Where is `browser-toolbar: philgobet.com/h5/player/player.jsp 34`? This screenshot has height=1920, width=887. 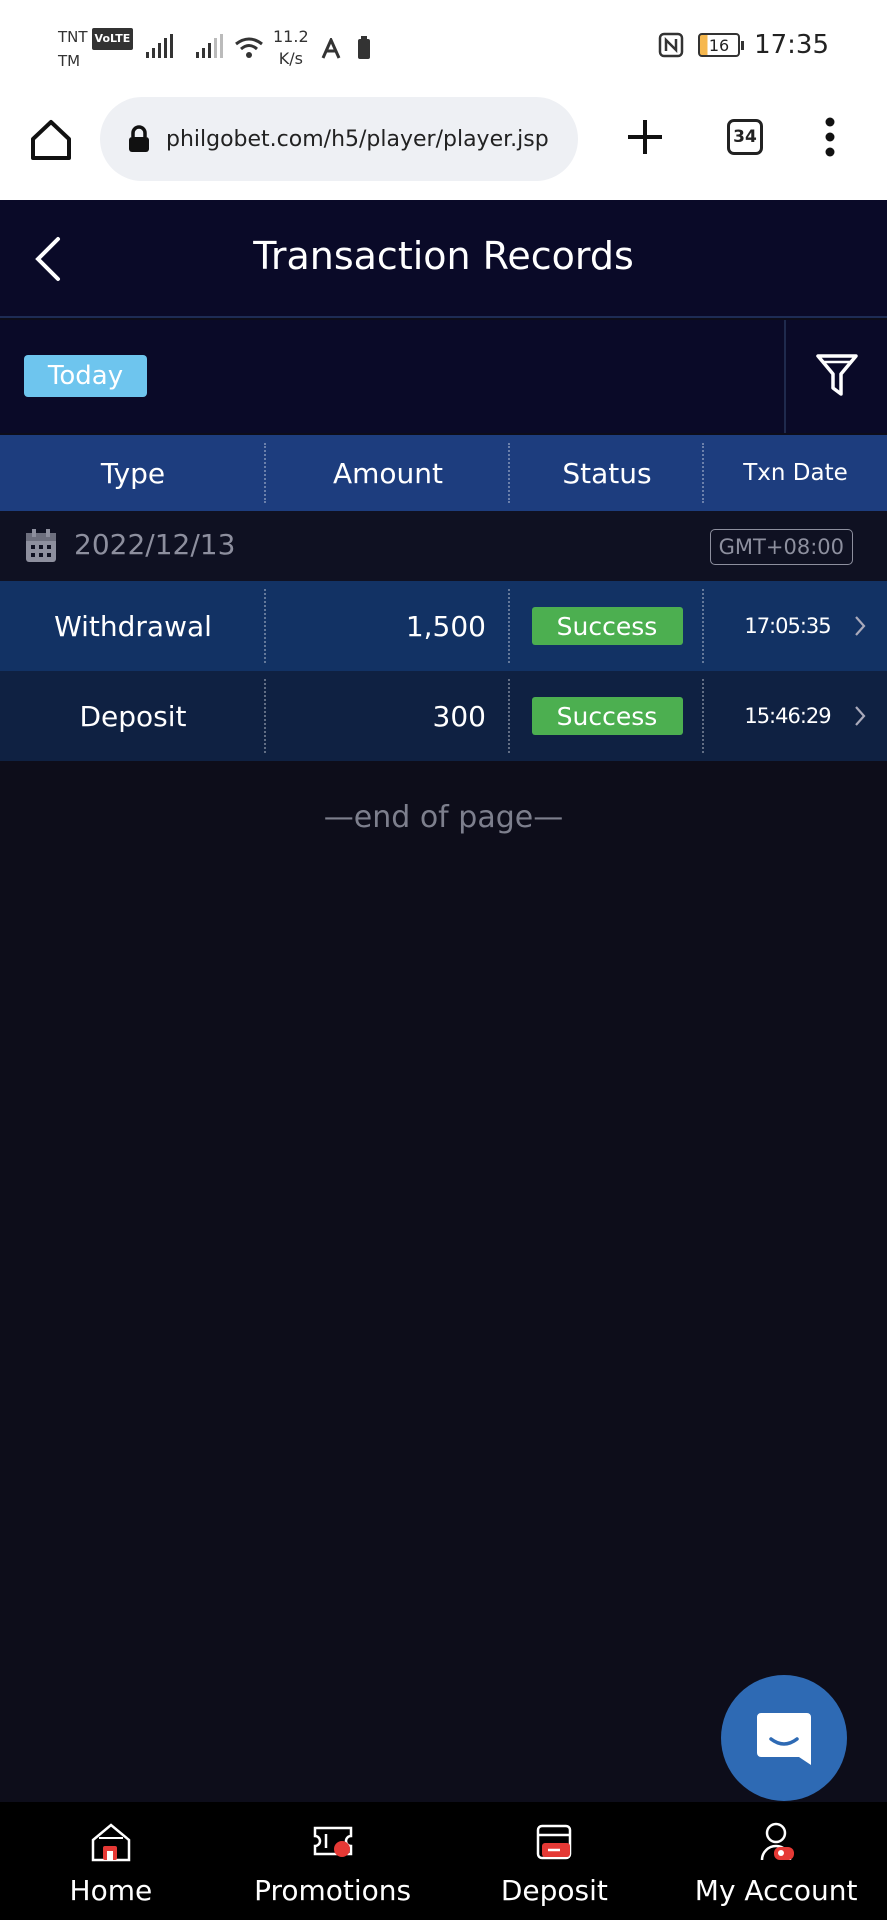 browser-toolbar: philgobet.com/h5/player/player.jsp 34 is located at coordinates (443, 147).